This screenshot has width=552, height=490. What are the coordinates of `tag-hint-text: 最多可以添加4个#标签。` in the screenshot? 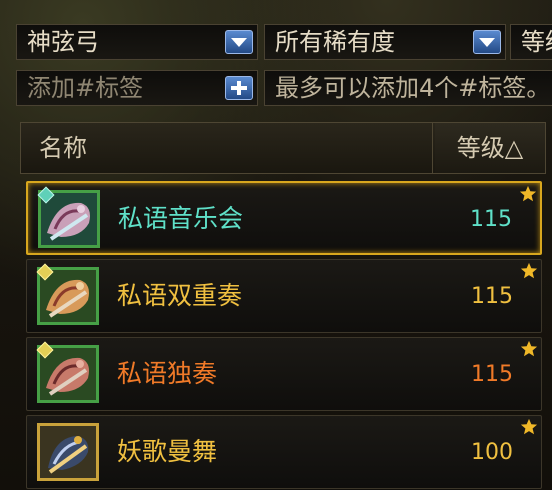 It's located at (413, 88).